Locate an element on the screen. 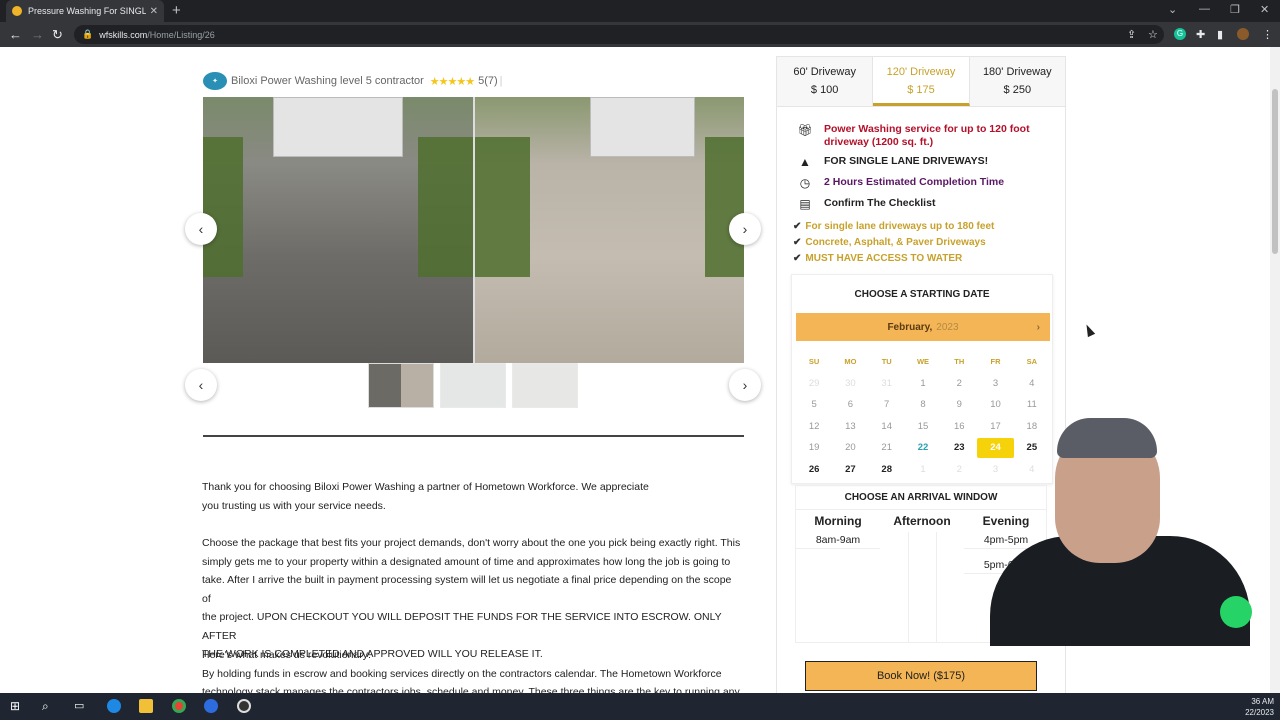 The image size is (1280, 720). chrome-browser-icon is located at coordinates (179, 706).